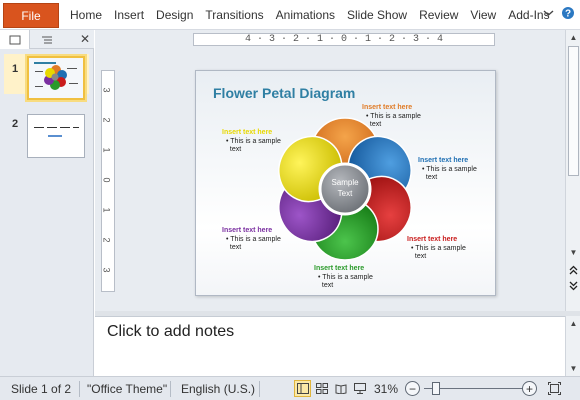 This screenshot has width=580, height=400. What do you see at coordinates (573, 270) in the screenshot?
I see `previous-slide-icon` at bounding box center [573, 270].